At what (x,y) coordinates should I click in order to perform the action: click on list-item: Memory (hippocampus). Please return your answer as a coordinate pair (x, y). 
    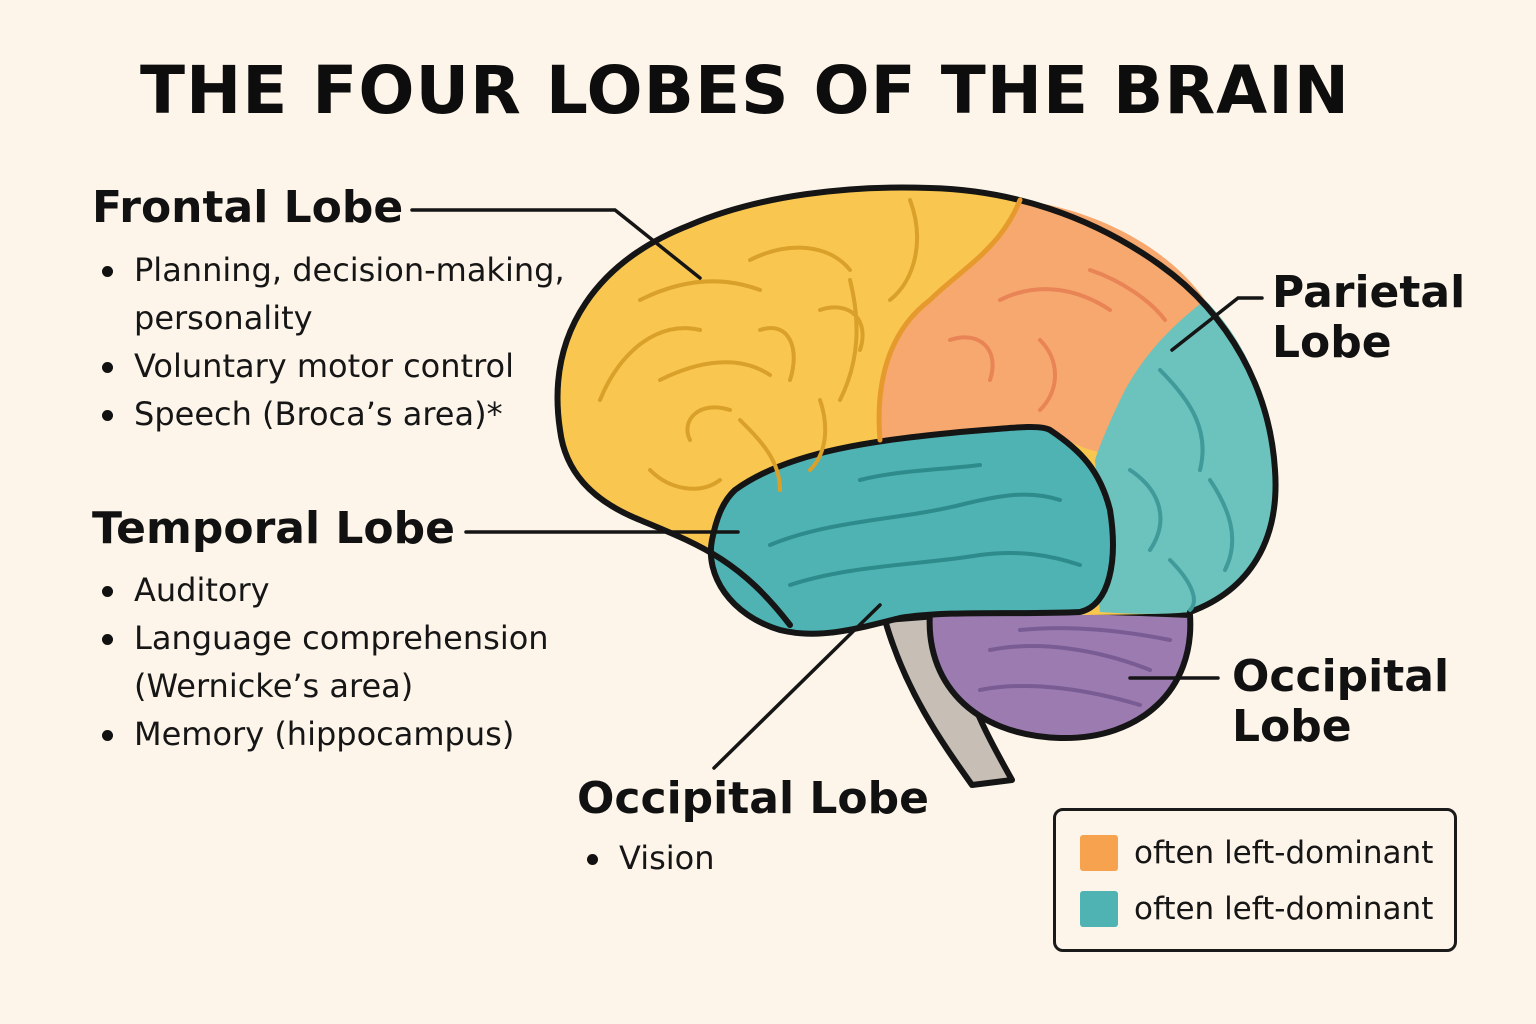
    Looking at the image, I should click on (352, 734).